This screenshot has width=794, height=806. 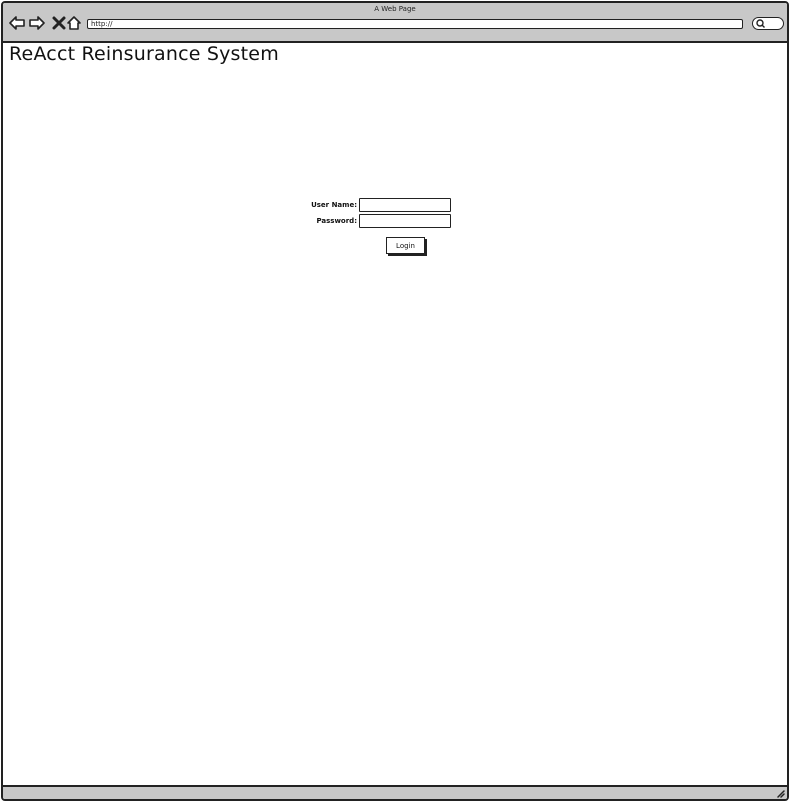 I want to click on login-button: Login, so click(x=405, y=245).